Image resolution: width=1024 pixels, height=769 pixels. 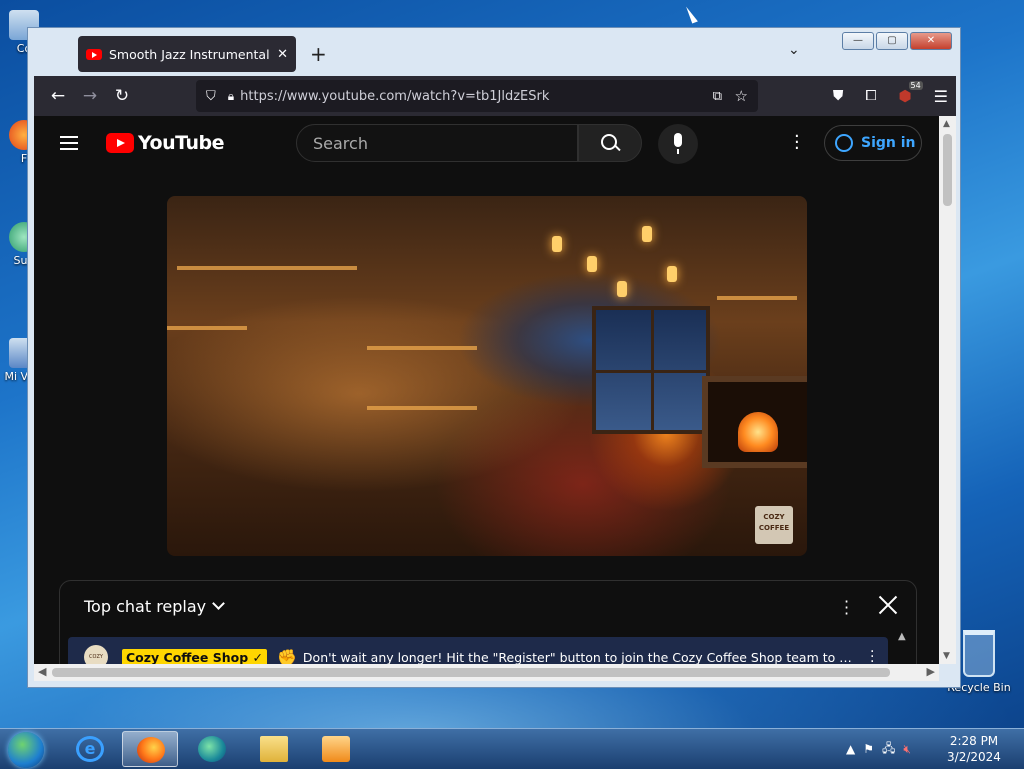 I want to click on taskbar-file-explorer, so click(x=274, y=749).